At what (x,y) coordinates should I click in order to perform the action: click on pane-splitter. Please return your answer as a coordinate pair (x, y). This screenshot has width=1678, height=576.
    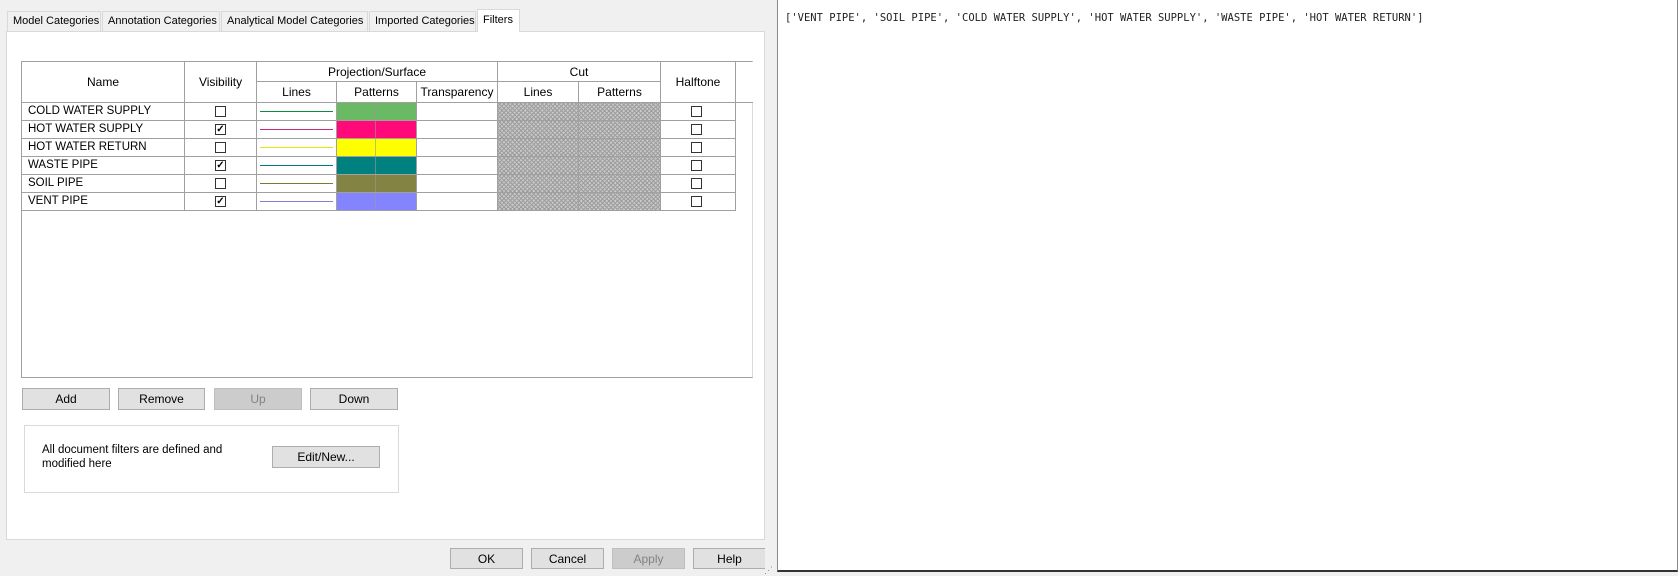
    Looking at the image, I should click on (771, 288).